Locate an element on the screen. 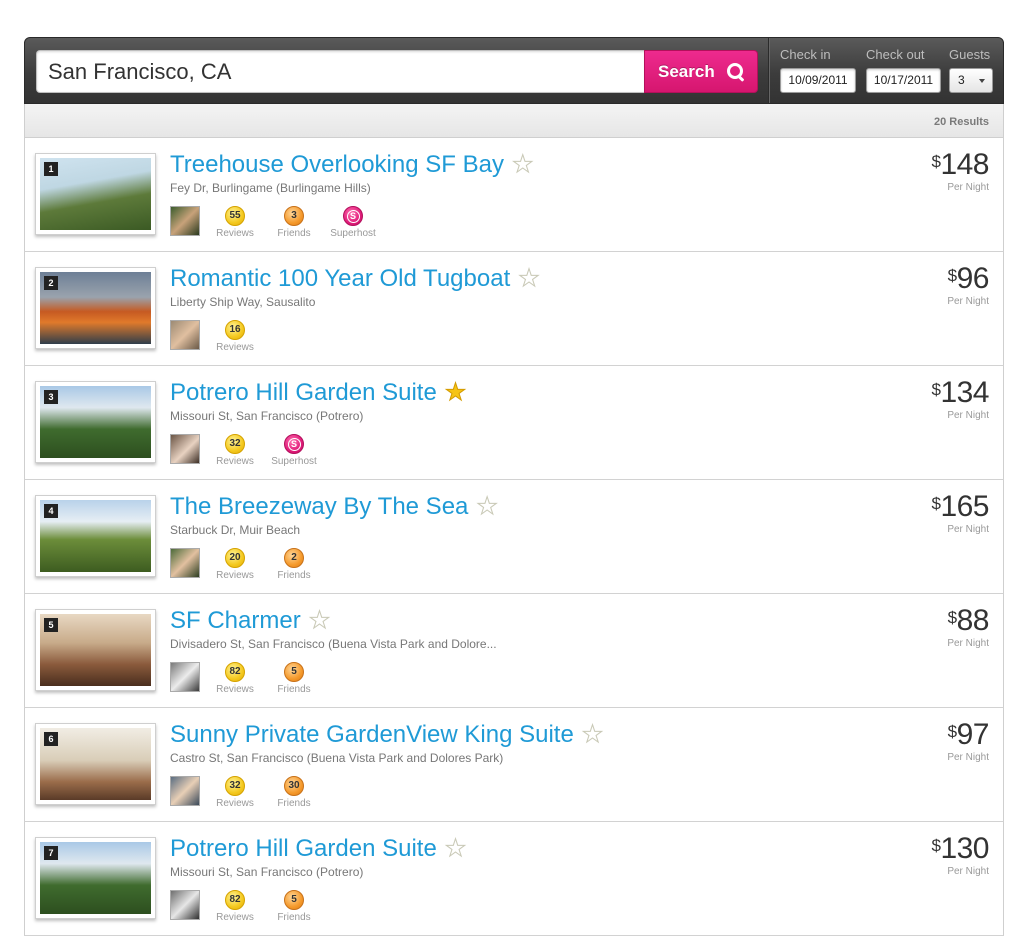 This screenshot has width=1029, height=945. check-in-field: 10/09/2011 is located at coordinates (818, 80).